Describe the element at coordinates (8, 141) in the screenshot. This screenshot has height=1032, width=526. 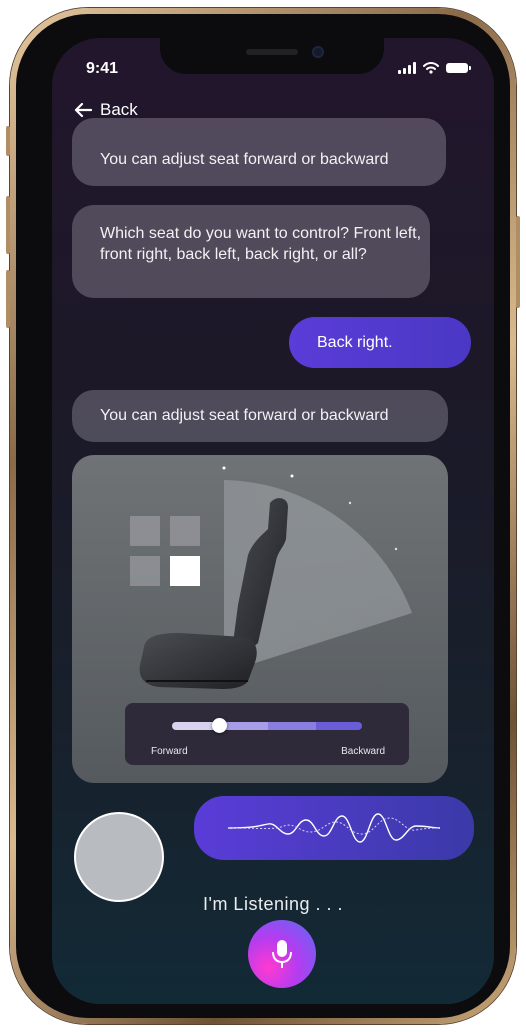
I see `mute-switch` at that location.